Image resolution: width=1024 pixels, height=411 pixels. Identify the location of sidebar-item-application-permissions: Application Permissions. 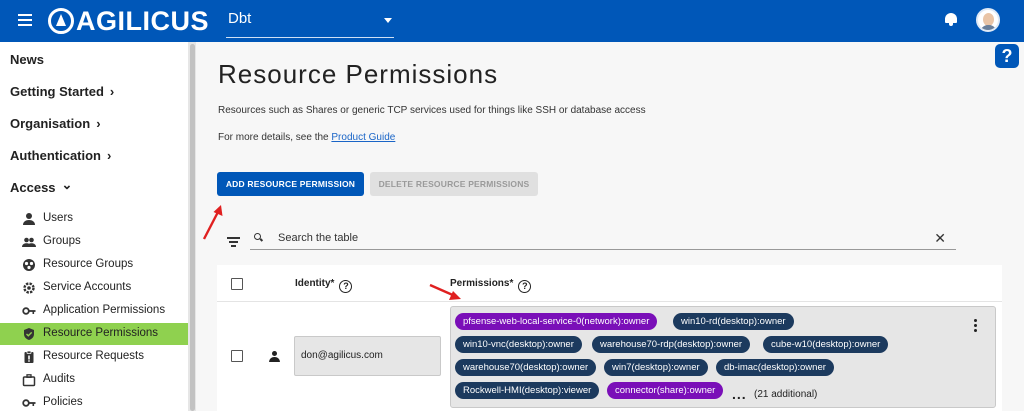
(94, 311).